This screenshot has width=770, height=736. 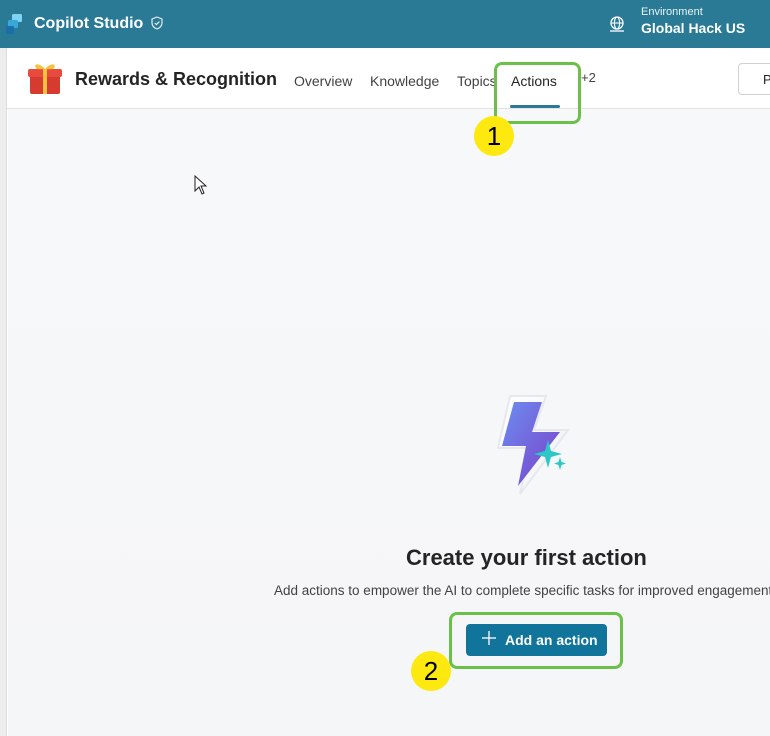 What do you see at coordinates (533, 445) in the screenshot?
I see `lightning-sparkle-icon` at bounding box center [533, 445].